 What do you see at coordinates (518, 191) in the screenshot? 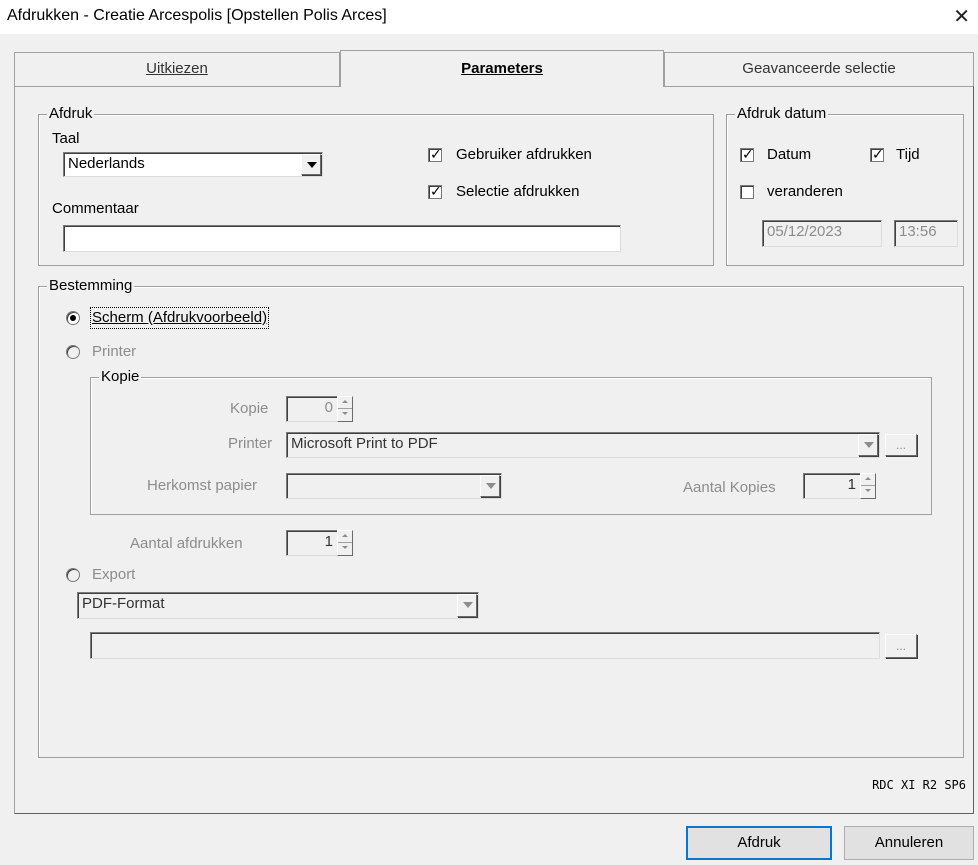
I see `selectie-label: Selectie afdrukken` at bounding box center [518, 191].